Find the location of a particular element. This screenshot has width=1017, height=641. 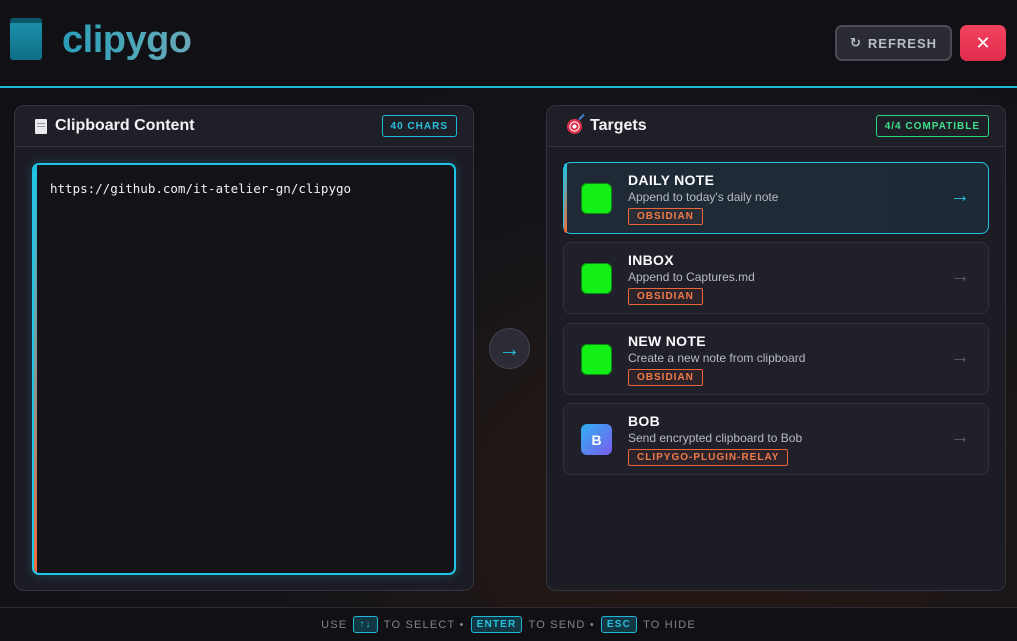

target-inbox: INBOX Append to Captures.md OBSIDIAN → is located at coordinates (776, 278).